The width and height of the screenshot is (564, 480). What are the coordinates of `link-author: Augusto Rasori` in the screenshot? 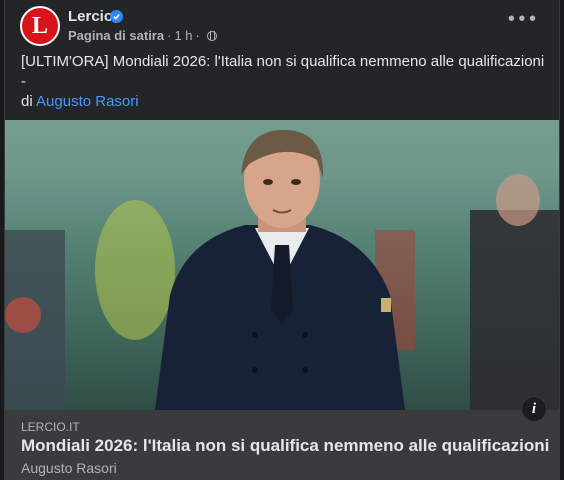 It's located at (69, 468).